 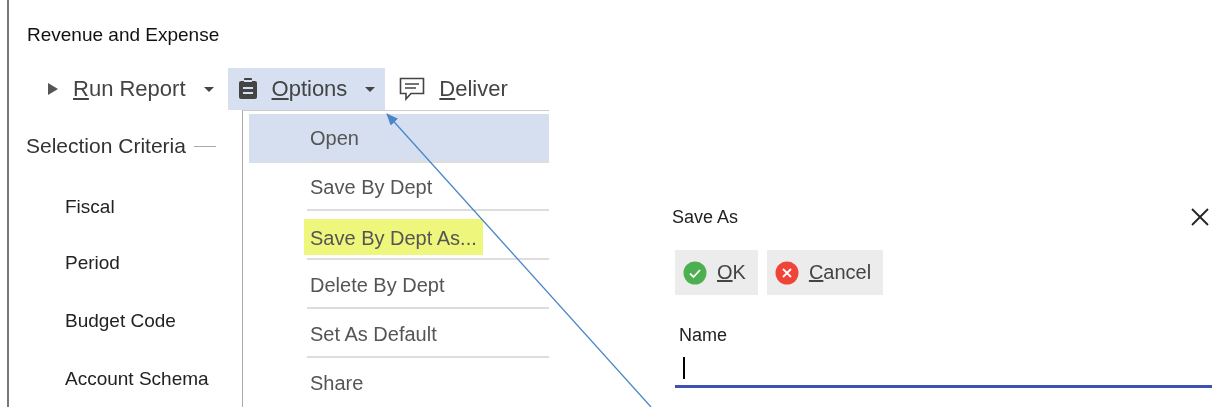 I want to click on field-label: Budget Code, so click(x=120, y=321).